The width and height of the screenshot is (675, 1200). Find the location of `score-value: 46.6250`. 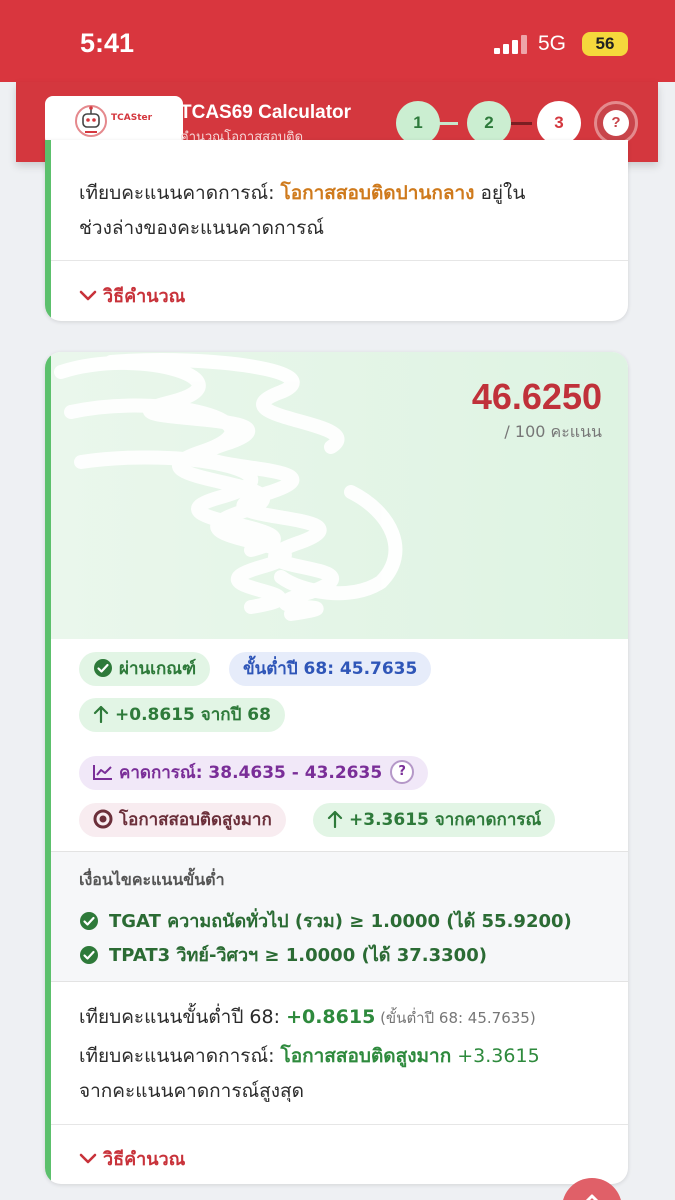

score-value: 46.6250 is located at coordinates (536, 396).